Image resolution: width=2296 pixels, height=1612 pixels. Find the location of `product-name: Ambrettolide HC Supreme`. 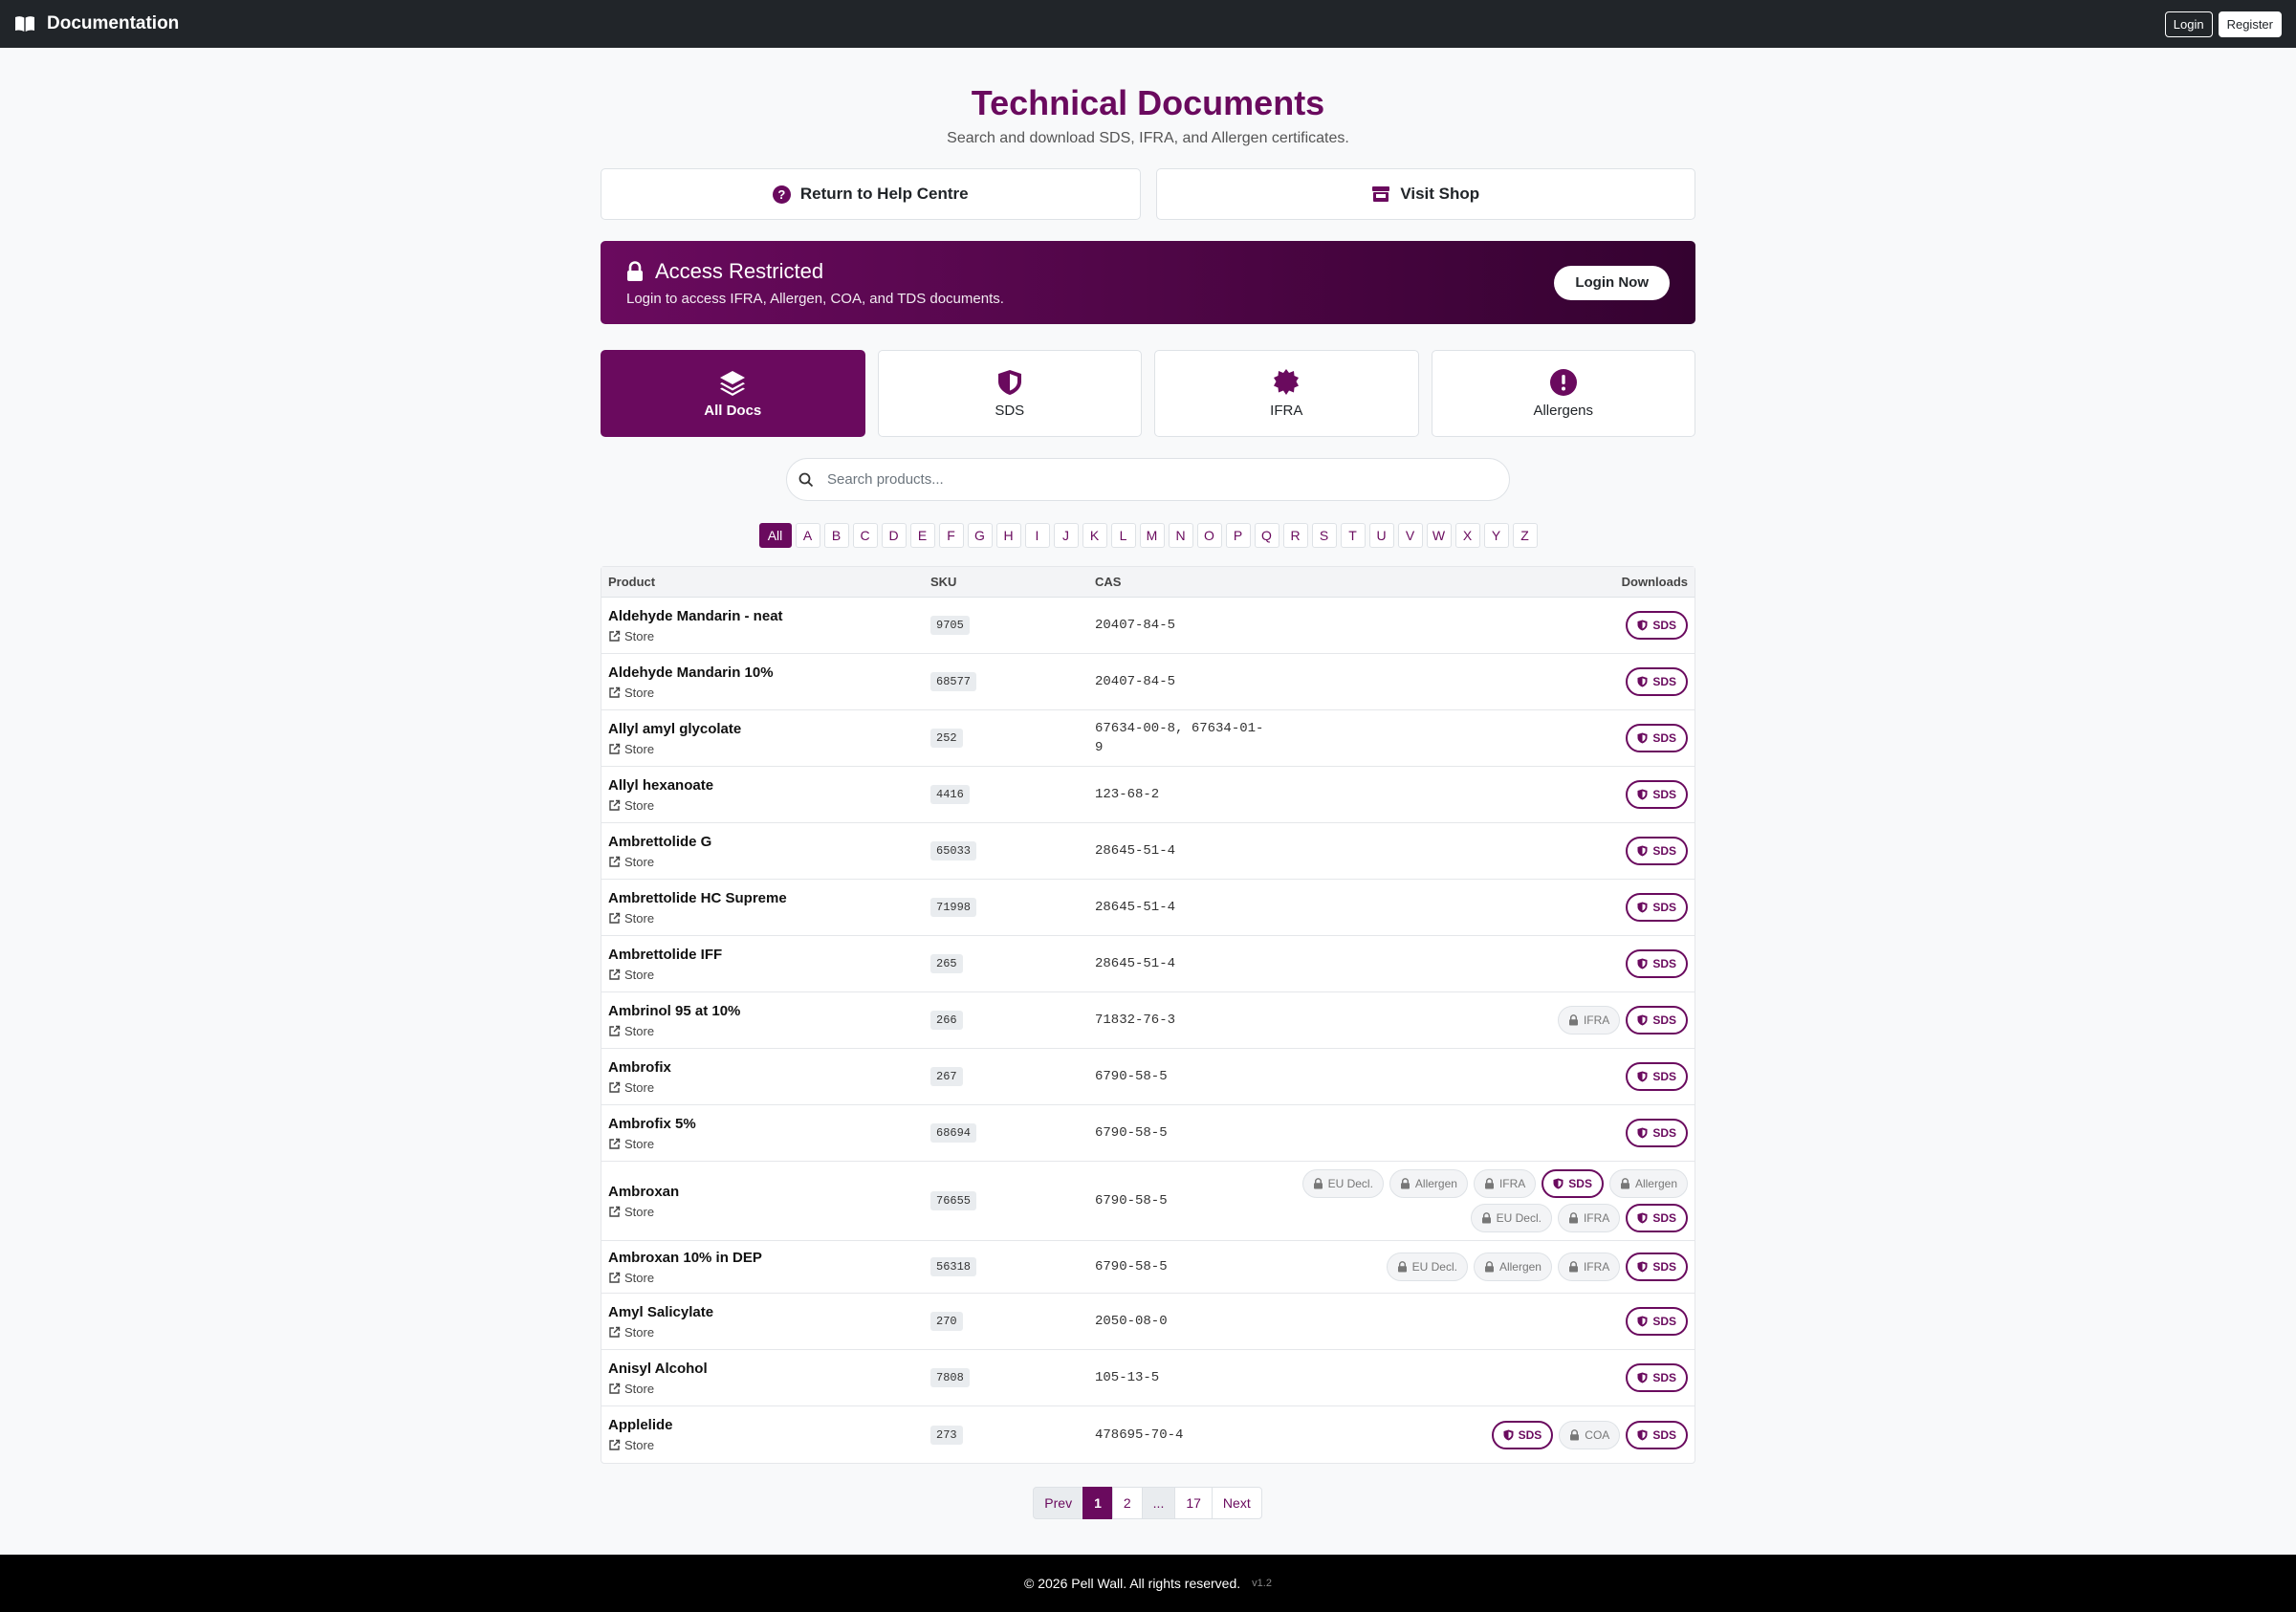

product-name: Ambrettolide HC Supreme is located at coordinates (769, 898).